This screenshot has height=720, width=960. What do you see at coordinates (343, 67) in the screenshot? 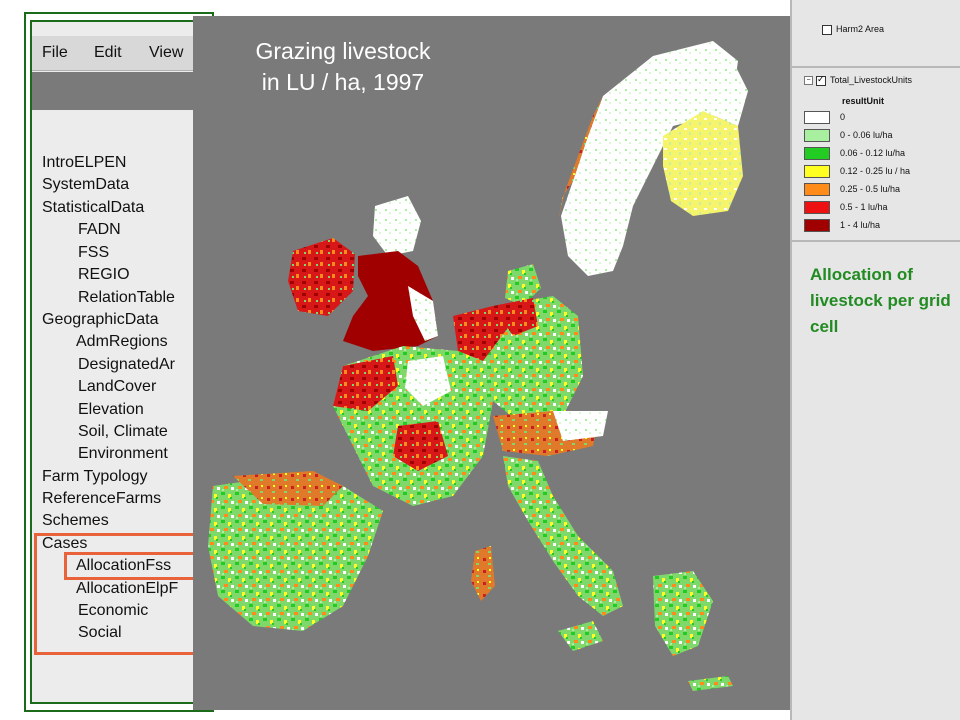
I see `map-title: Grazing livestock in LU / ha, 1997` at bounding box center [343, 67].